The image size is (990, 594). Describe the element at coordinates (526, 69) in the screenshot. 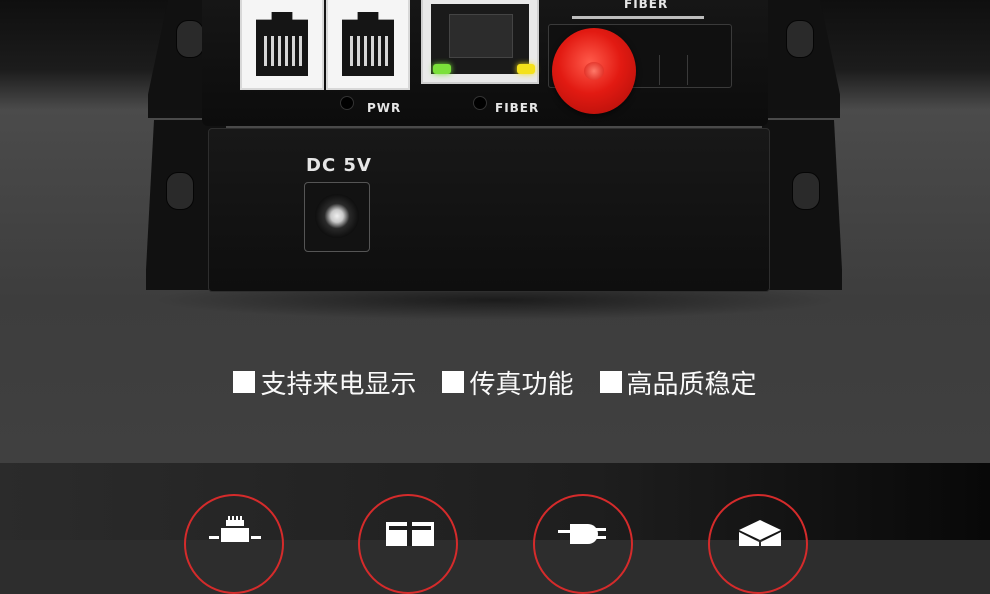

I see `led-yellow` at that location.